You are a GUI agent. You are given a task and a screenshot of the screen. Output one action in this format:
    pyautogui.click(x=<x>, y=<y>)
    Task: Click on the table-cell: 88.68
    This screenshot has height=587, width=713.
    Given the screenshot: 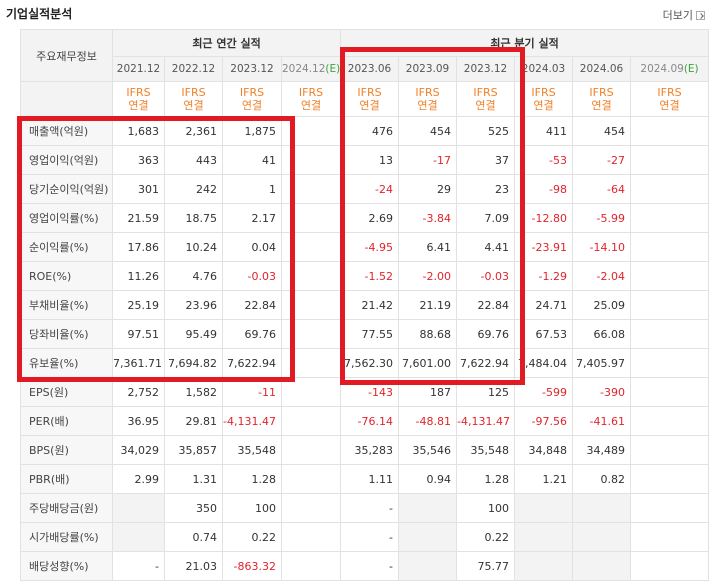 What is the action you would take?
    pyautogui.click(x=428, y=334)
    